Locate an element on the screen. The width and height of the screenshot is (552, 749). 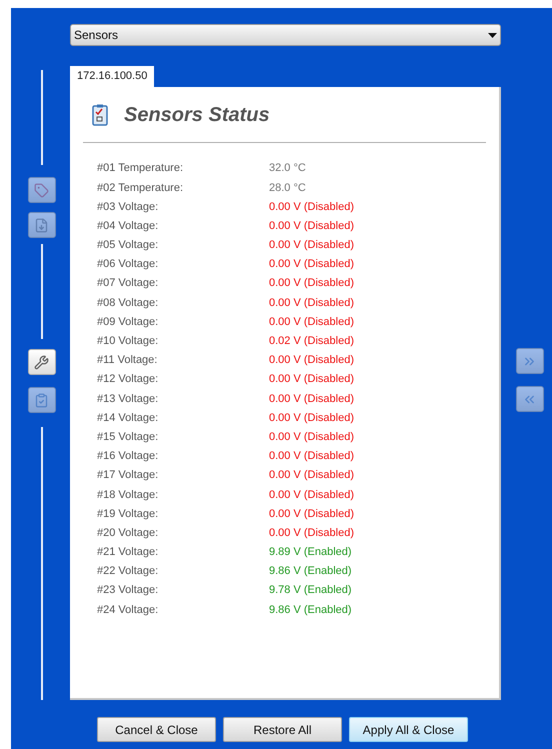
sensor-label: #05 Voltage: is located at coordinates (128, 246).